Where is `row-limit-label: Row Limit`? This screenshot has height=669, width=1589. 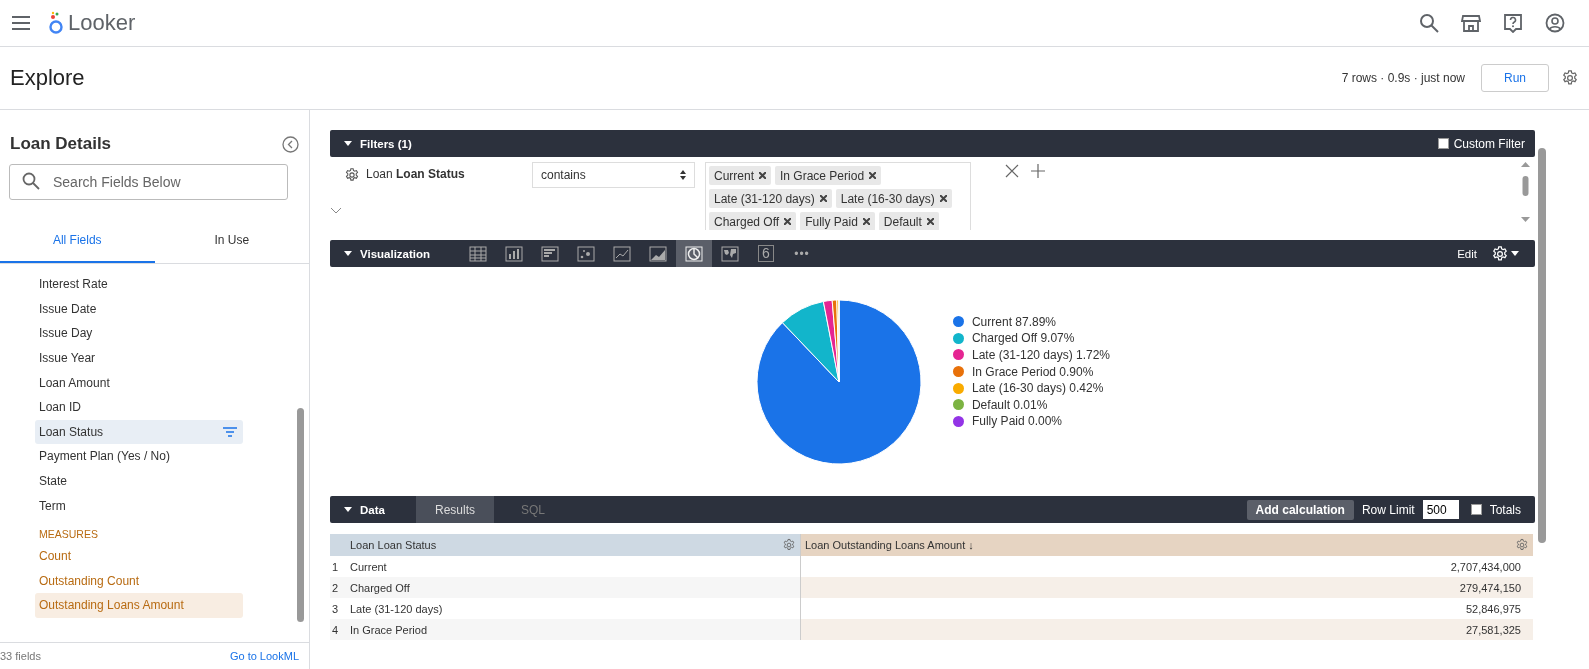
row-limit-label: Row Limit is located at coordinates (1388, 509).